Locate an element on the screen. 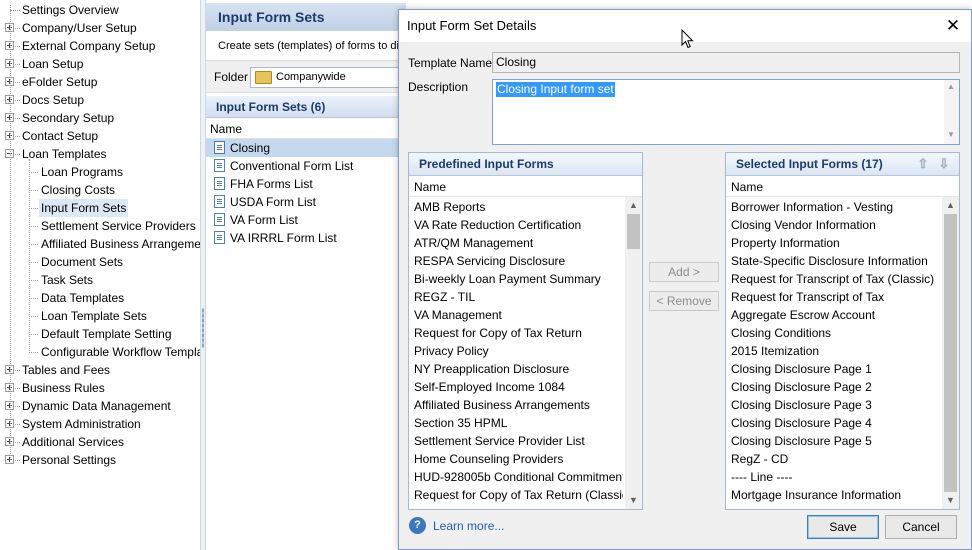 The height and width of the screenshot is (550, 972). tree-item: External Company Setup is located at coordinates (100, 46).